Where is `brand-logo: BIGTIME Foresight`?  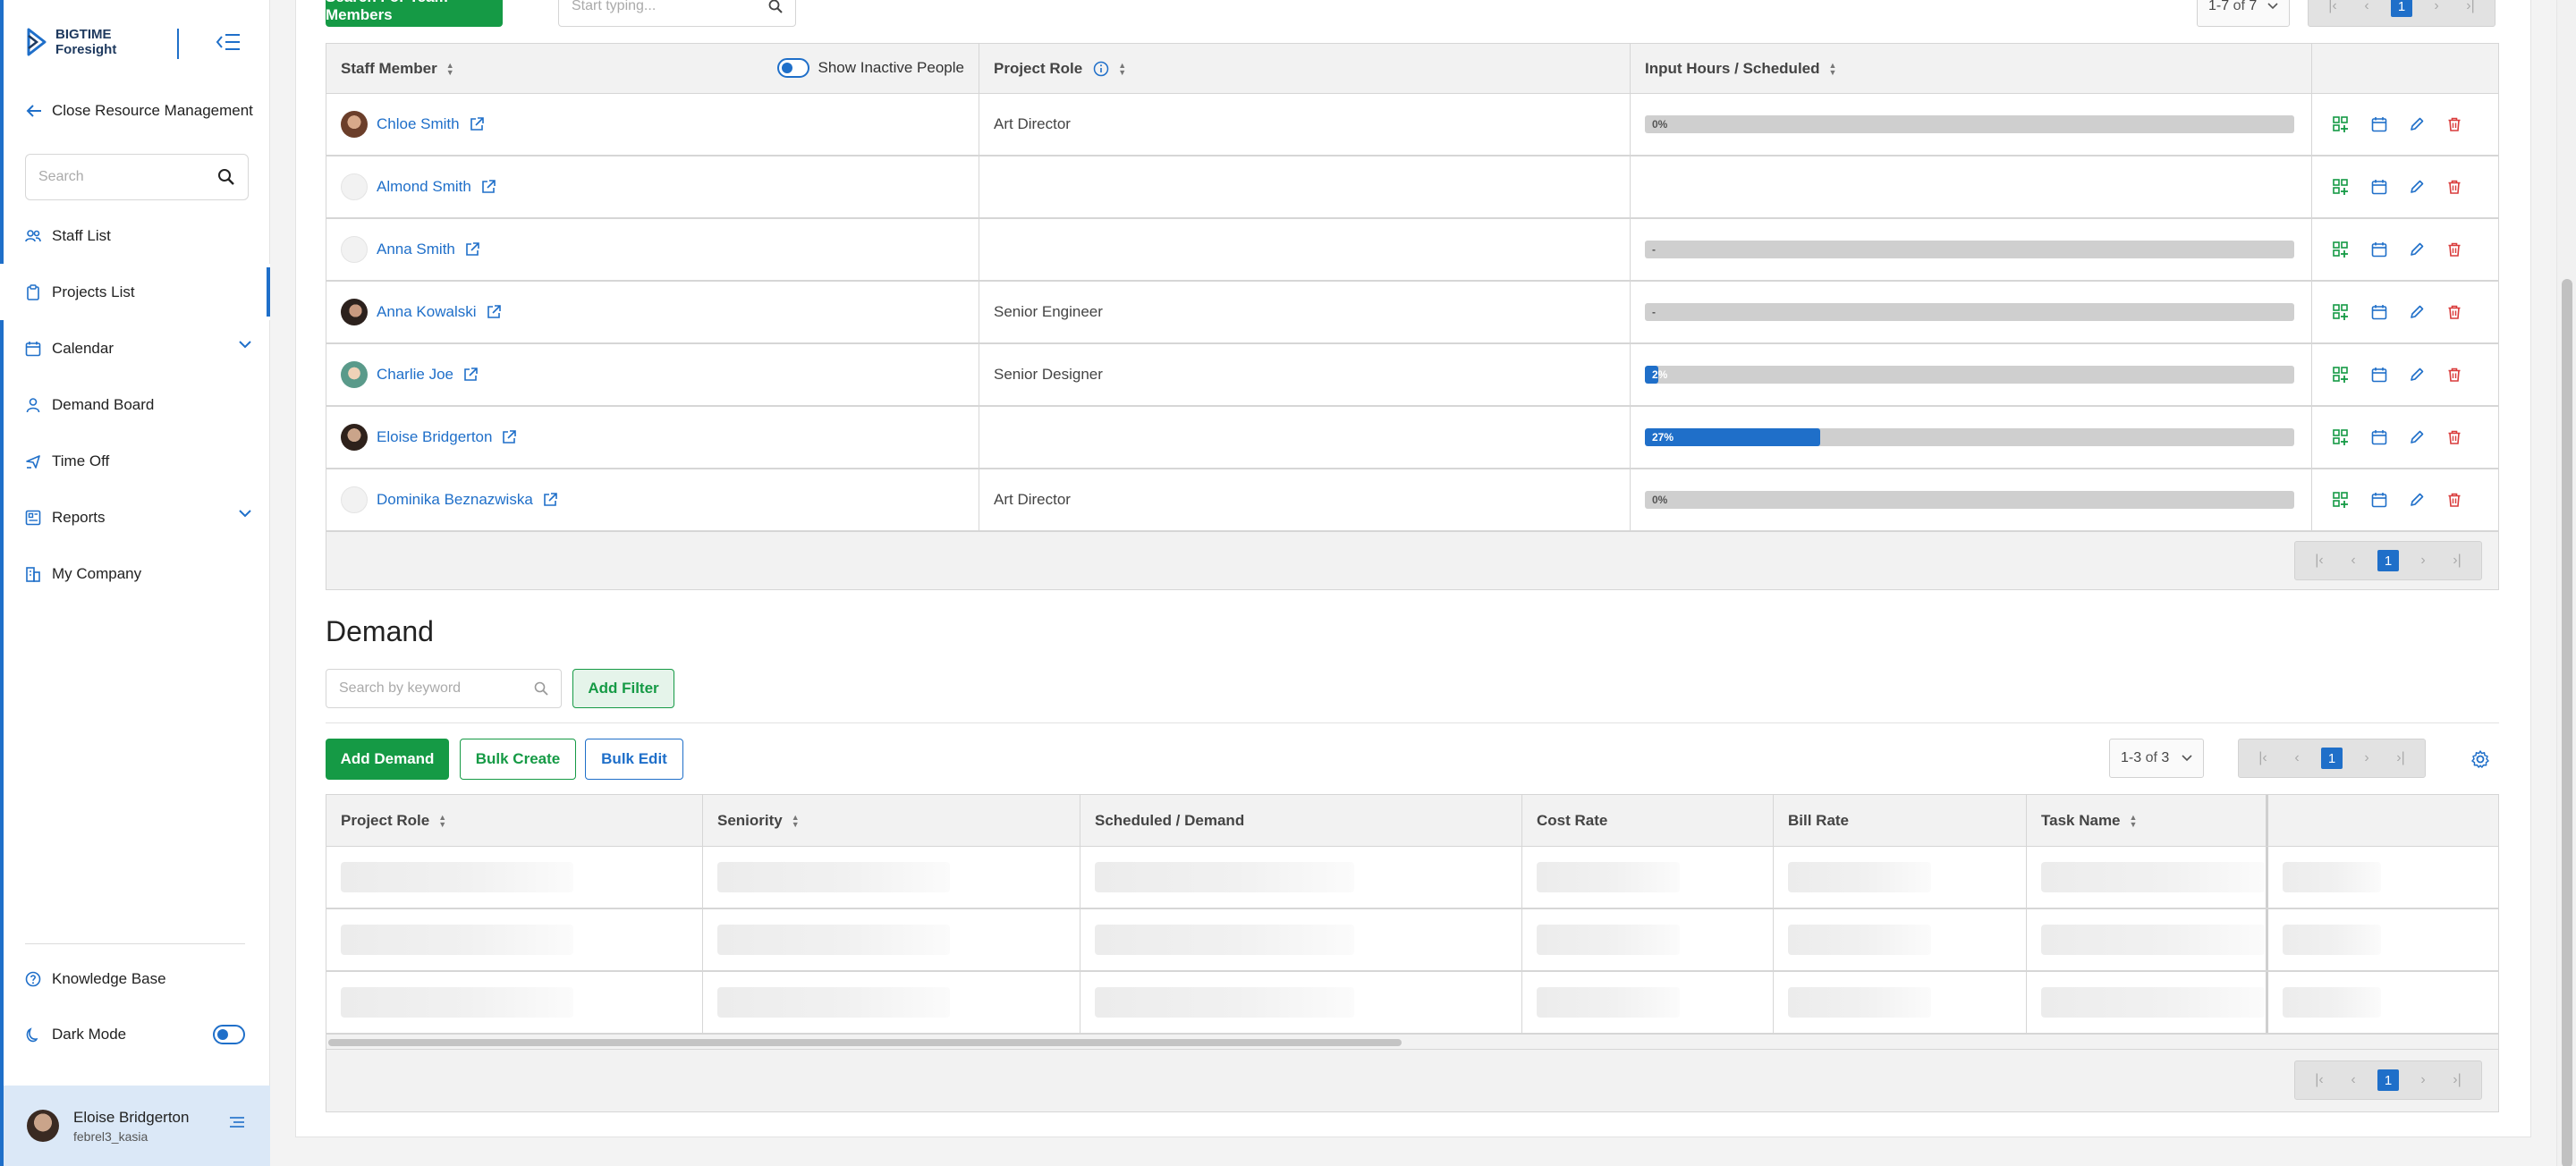
brand-logo: BIGTIME Foresight is located at coordinates (70, 42).